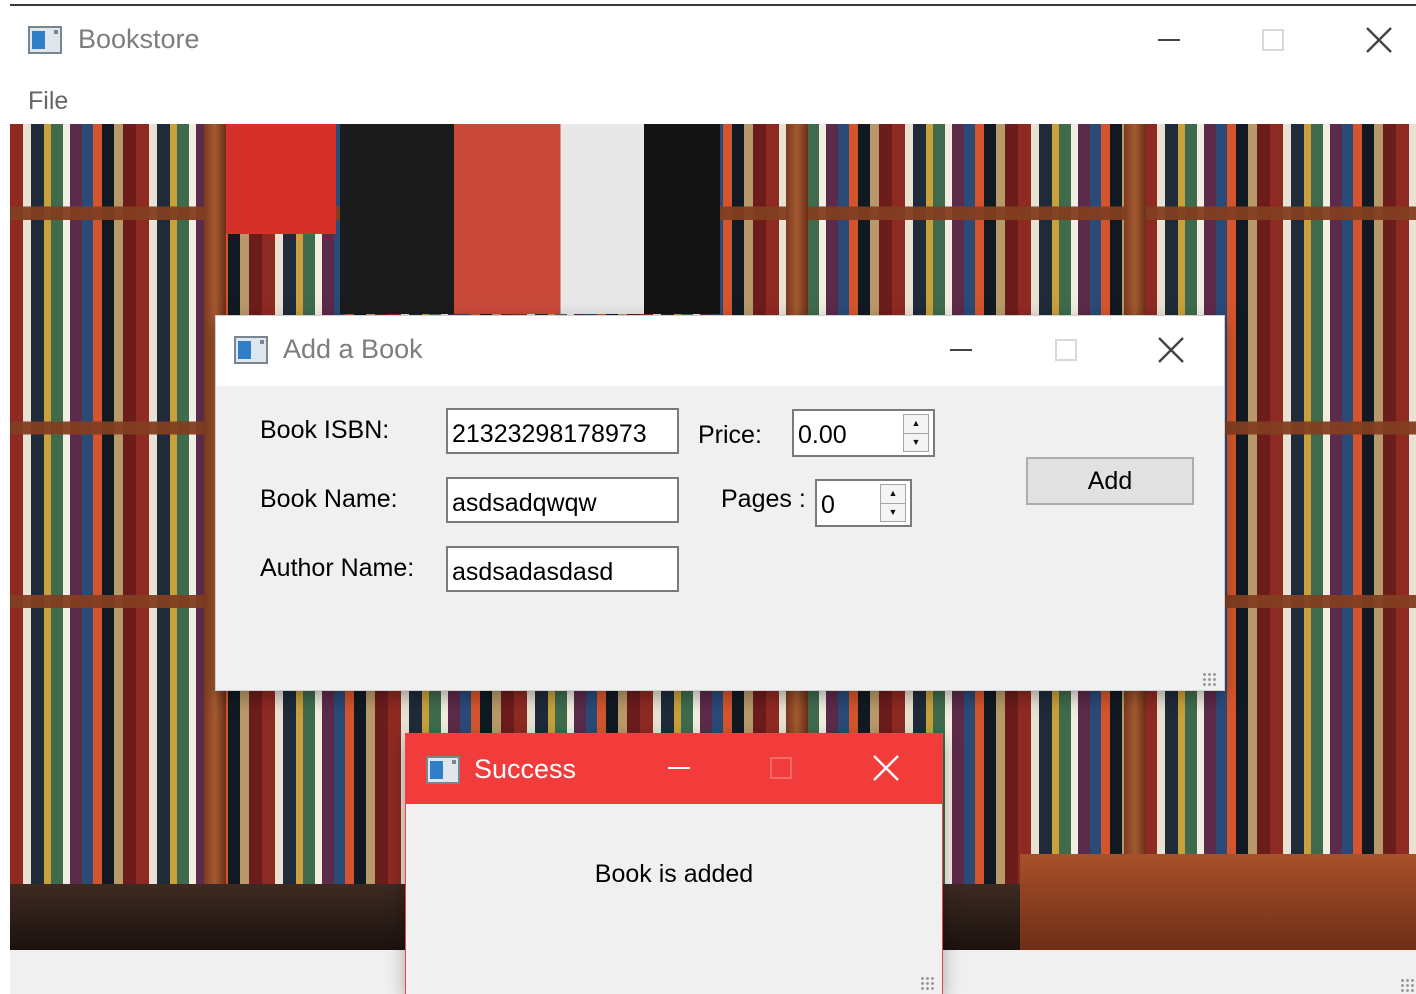 This screenshot has width=1416, height=994. I want to click on success-dialog: Success Book is added, so click(674, 864).